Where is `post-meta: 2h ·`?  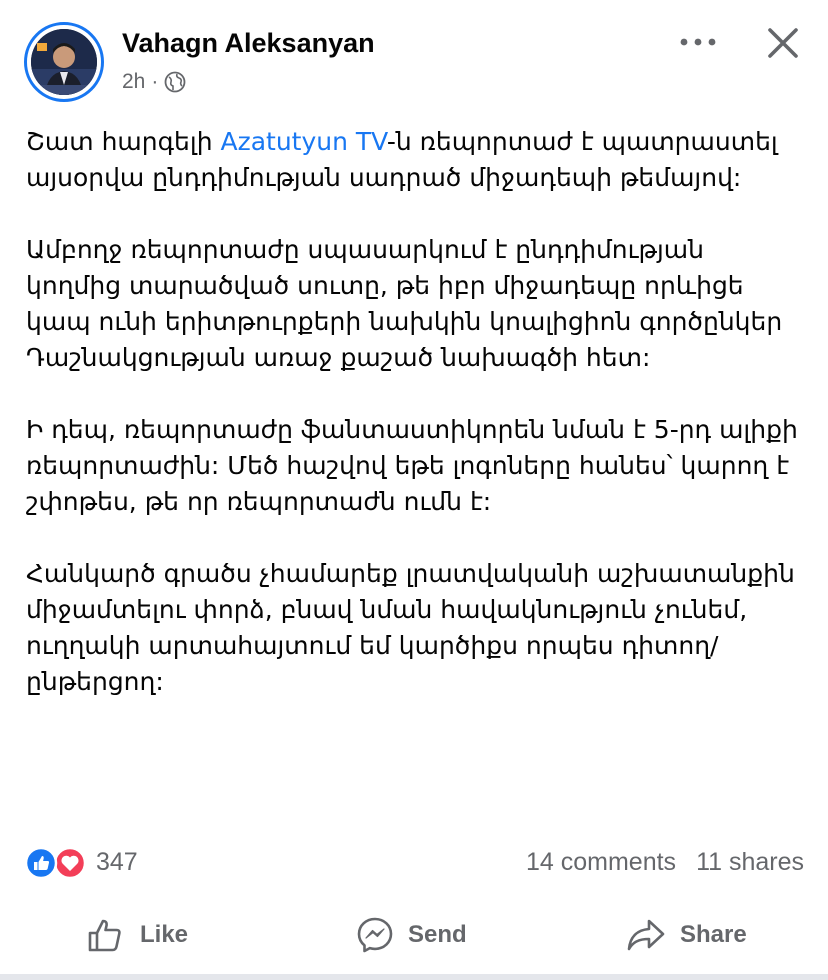
post-meta: 2h · is located at coordinates (154, 82).